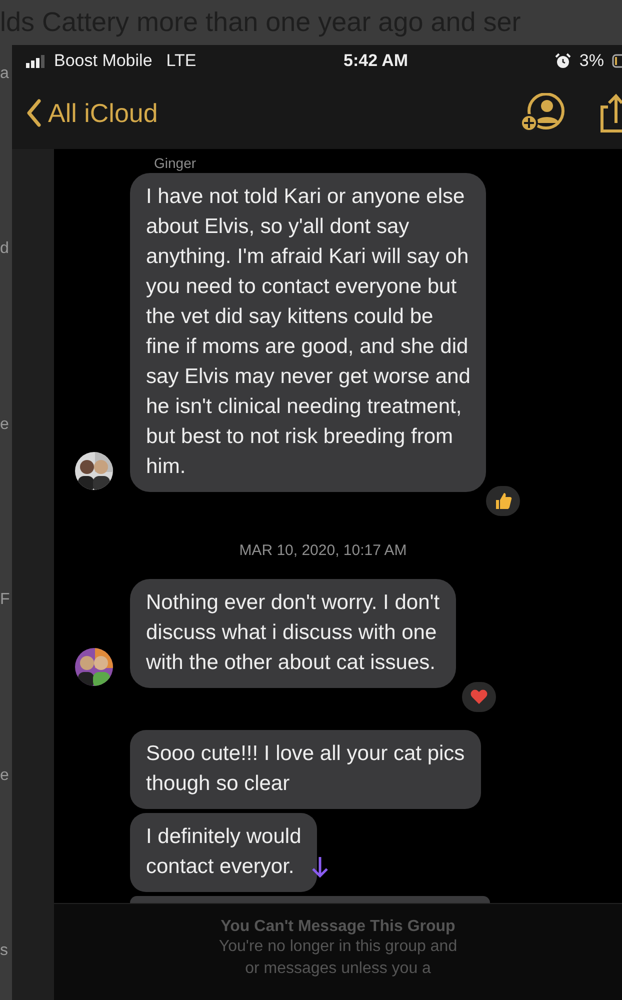 The image size is (622, 1000). I want to click on alarm-icon, so click(563, 61).